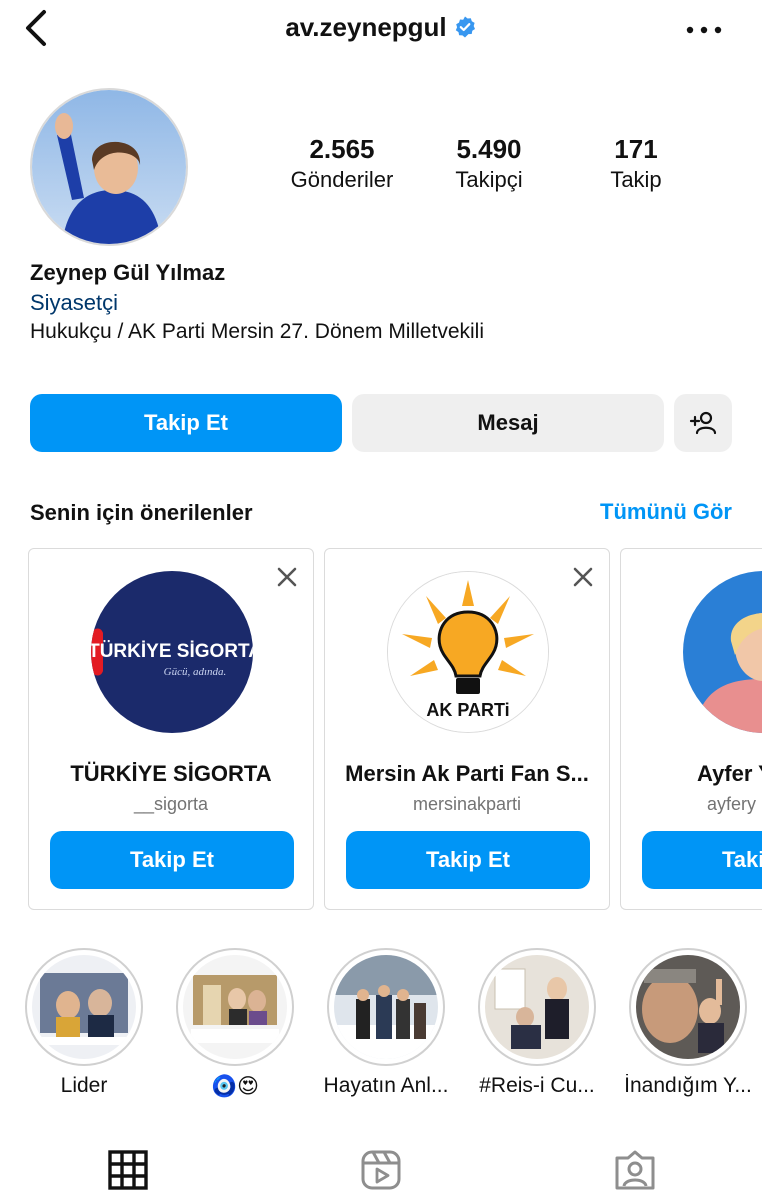 This screenshot has height=1200, width=762. What do you see at coordinates (171, 774) in the screenshot?
I see `suggestion-name: TÜRKİYE SİGORTA` at bounding box center [171, 774].